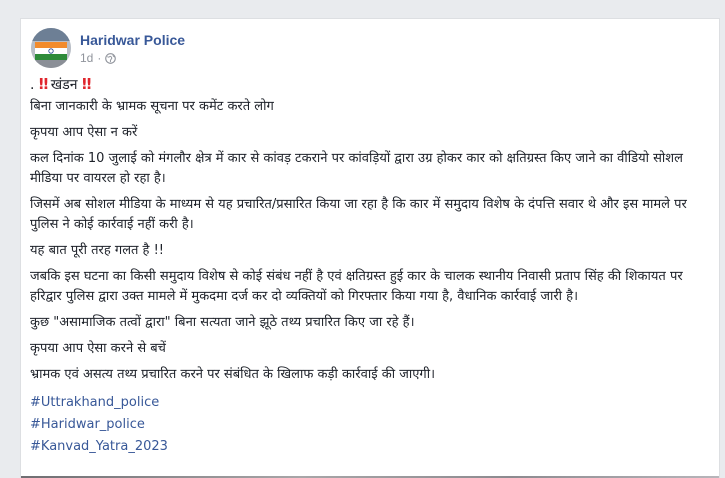 Image resolution: width=725 pixels, height=478 pixels. I want to click on hashtag-link: #Uttrakhand_police, so click(372, 403).